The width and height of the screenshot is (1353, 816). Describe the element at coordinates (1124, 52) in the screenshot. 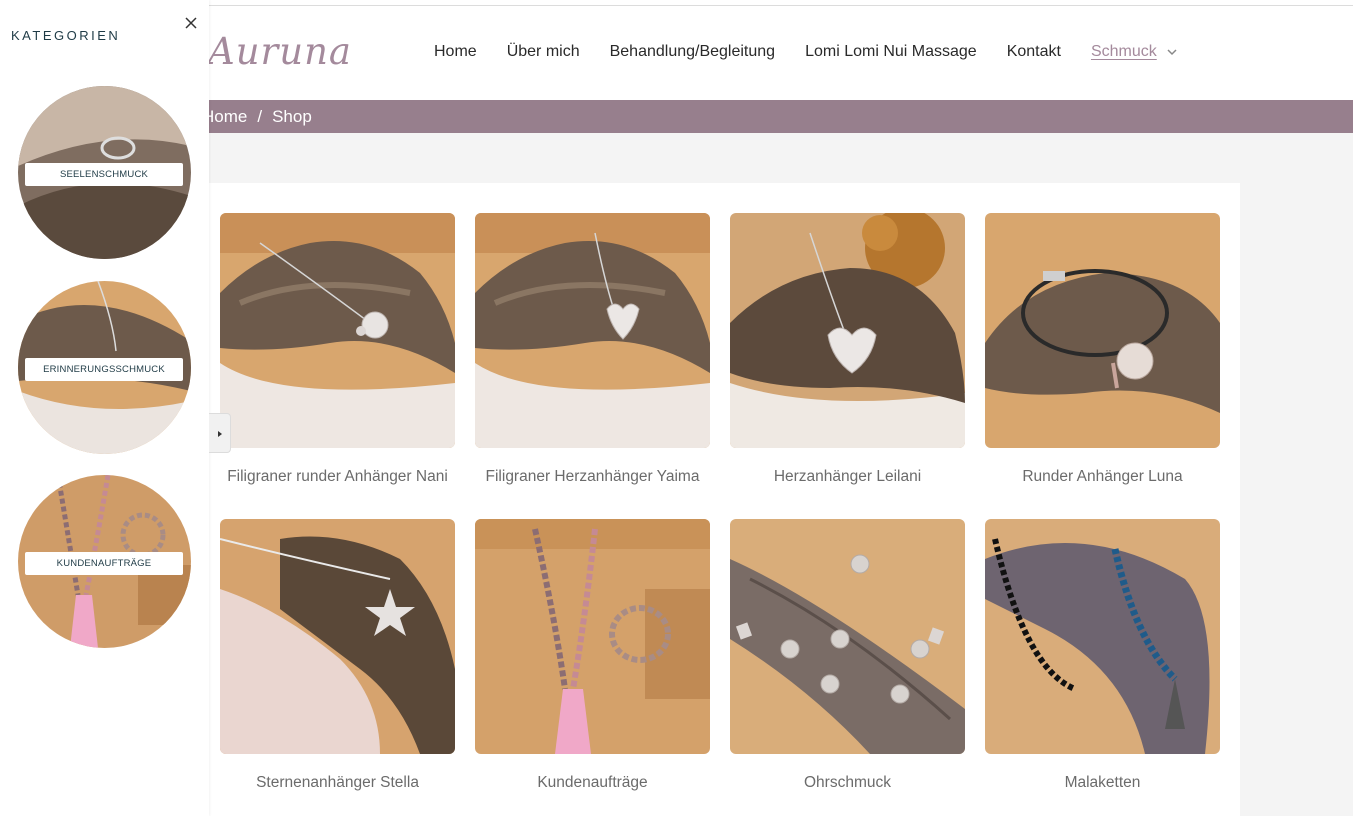

I see `nav-jewelry: Schmuck` at that location.